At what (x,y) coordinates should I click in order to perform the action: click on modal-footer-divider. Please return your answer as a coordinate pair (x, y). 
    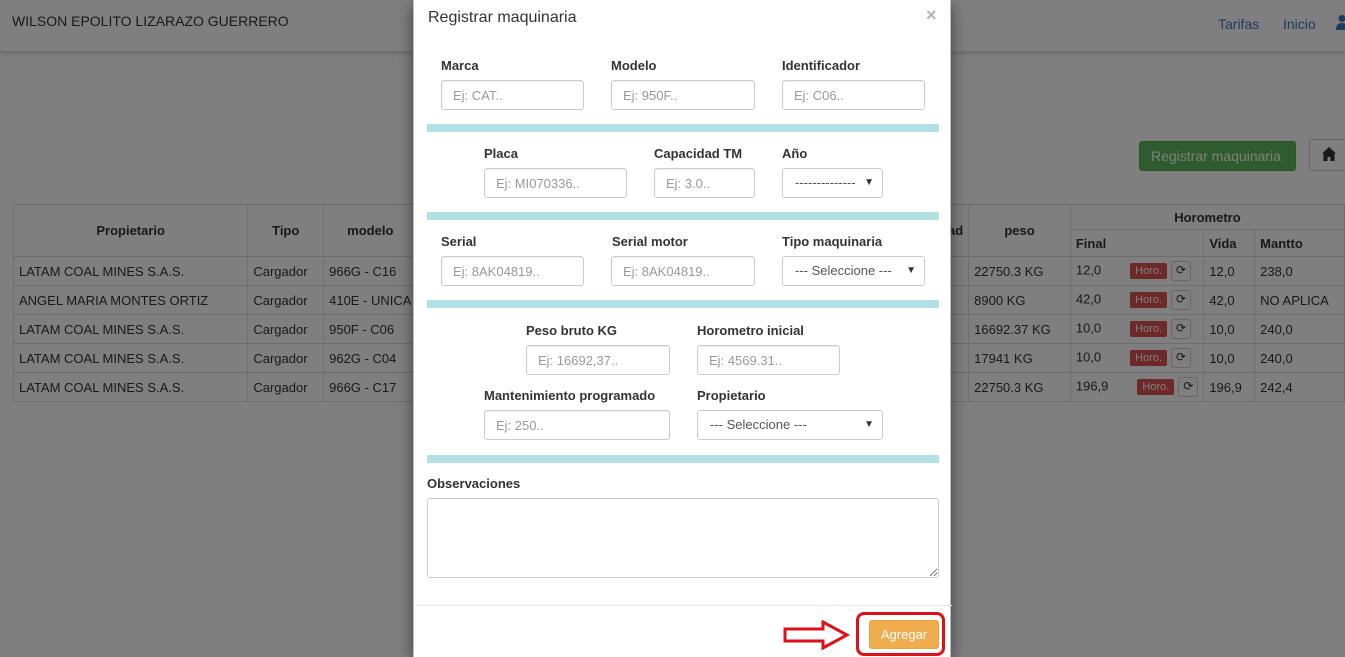
    Looking at the image, I should click on (683, 605).